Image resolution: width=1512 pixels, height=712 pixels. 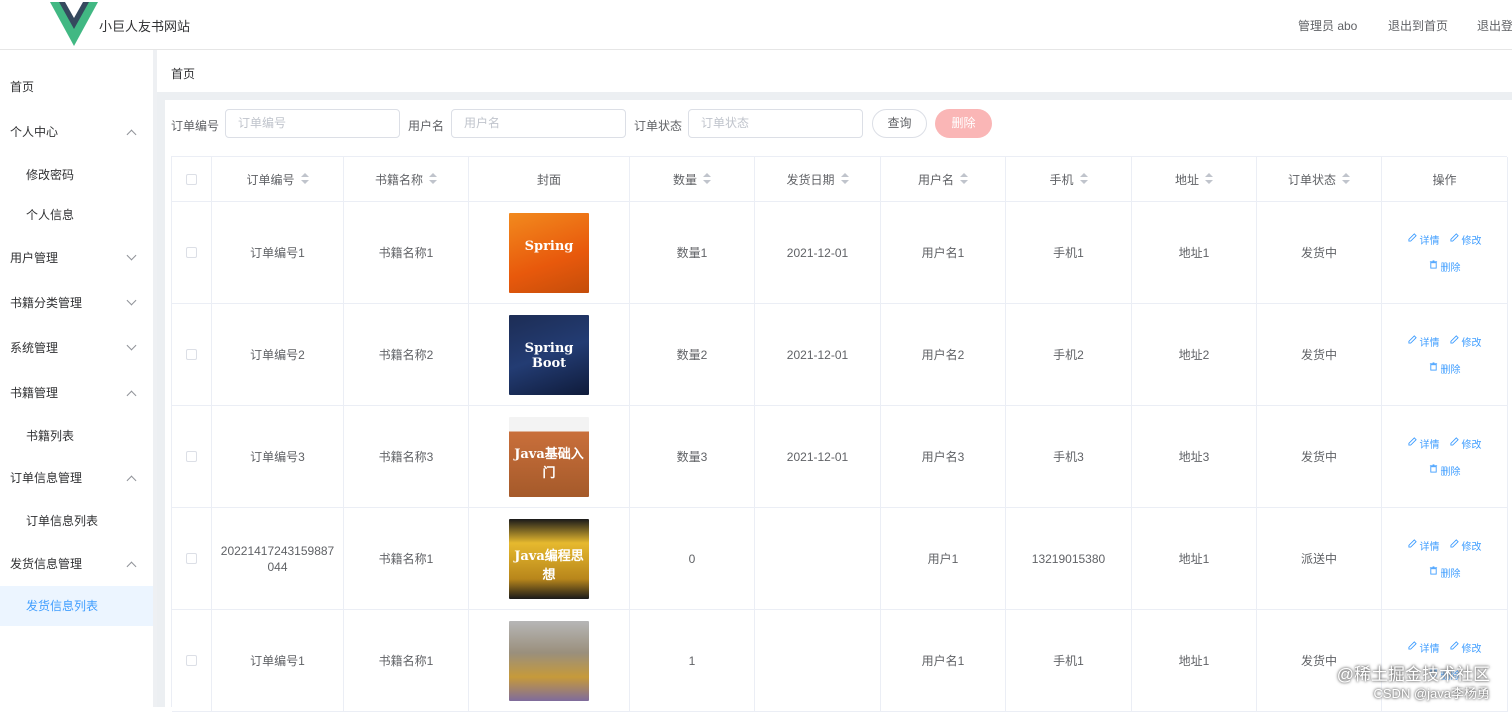 What do you see at coordinates (76, 132) in the screenshot?
I see `sidebar-item: 个人中心` at bounding box center [76, 132].